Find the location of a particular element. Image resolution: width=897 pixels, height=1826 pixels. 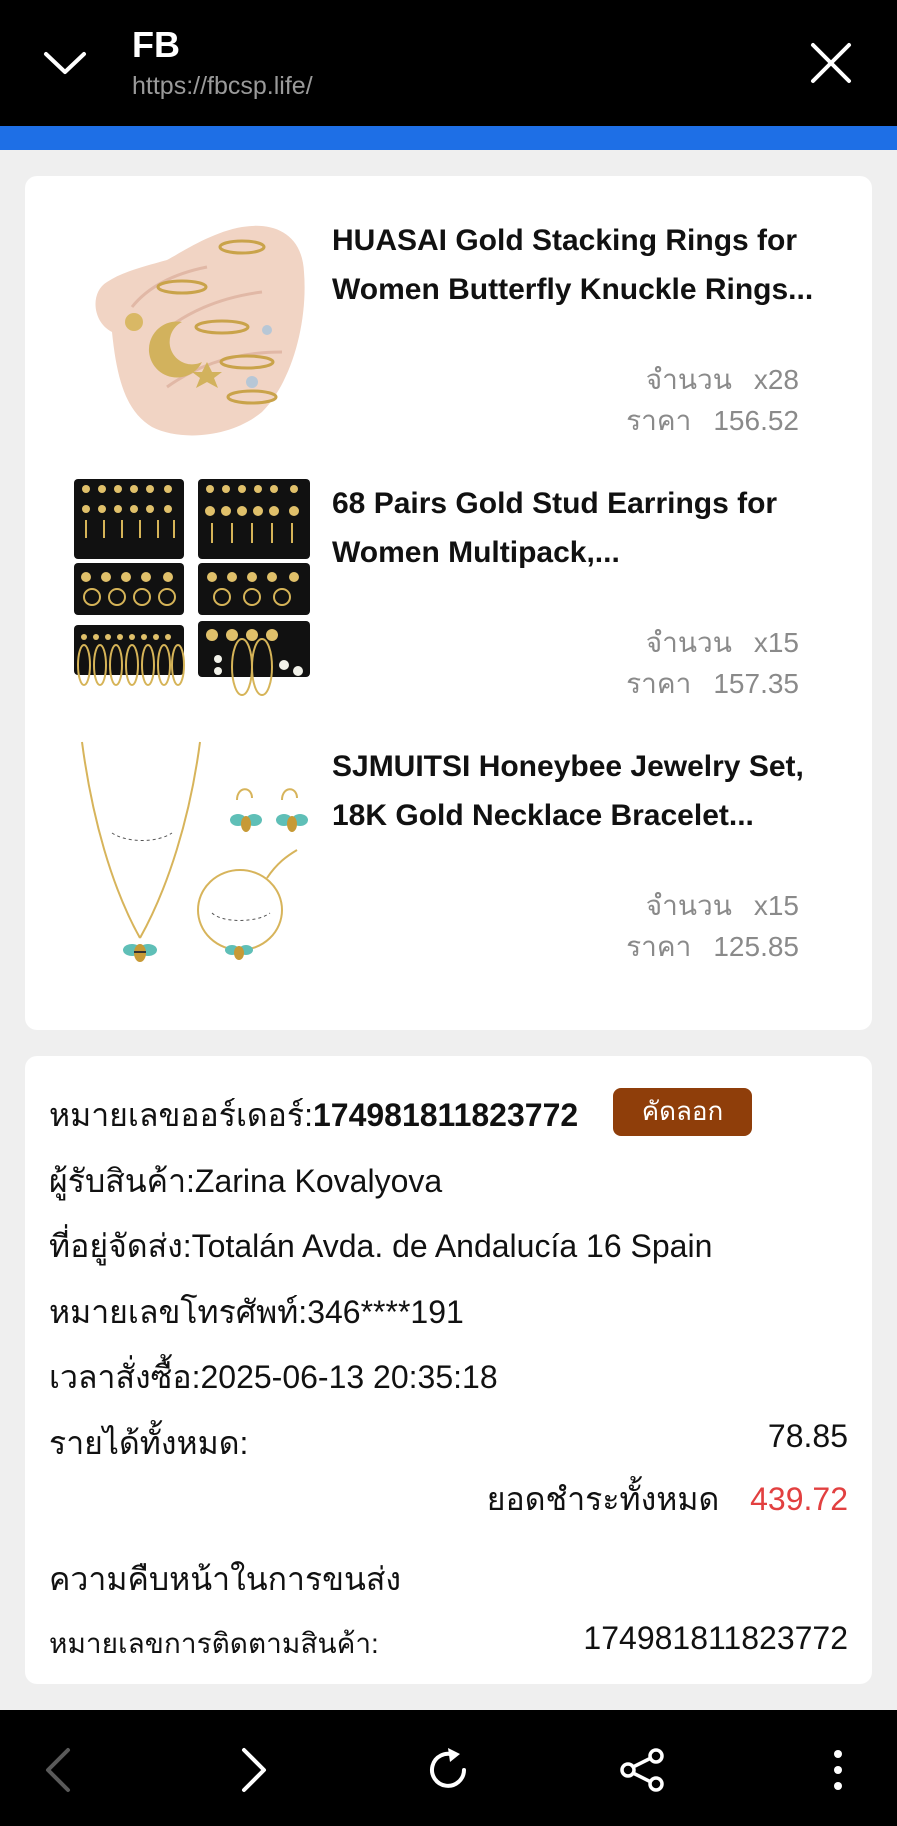

share-icon is located at coordinates (642, 1770).